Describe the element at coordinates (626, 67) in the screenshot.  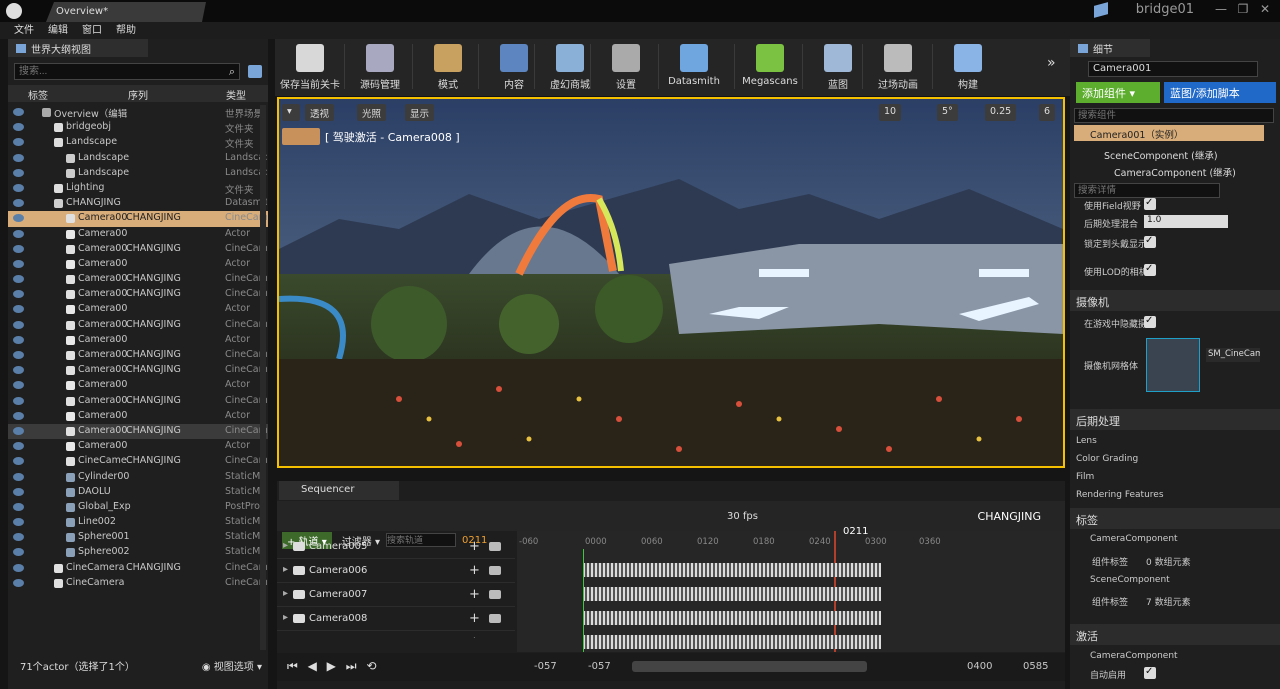
I see `toolbar-settings-button: 设置` at that location.